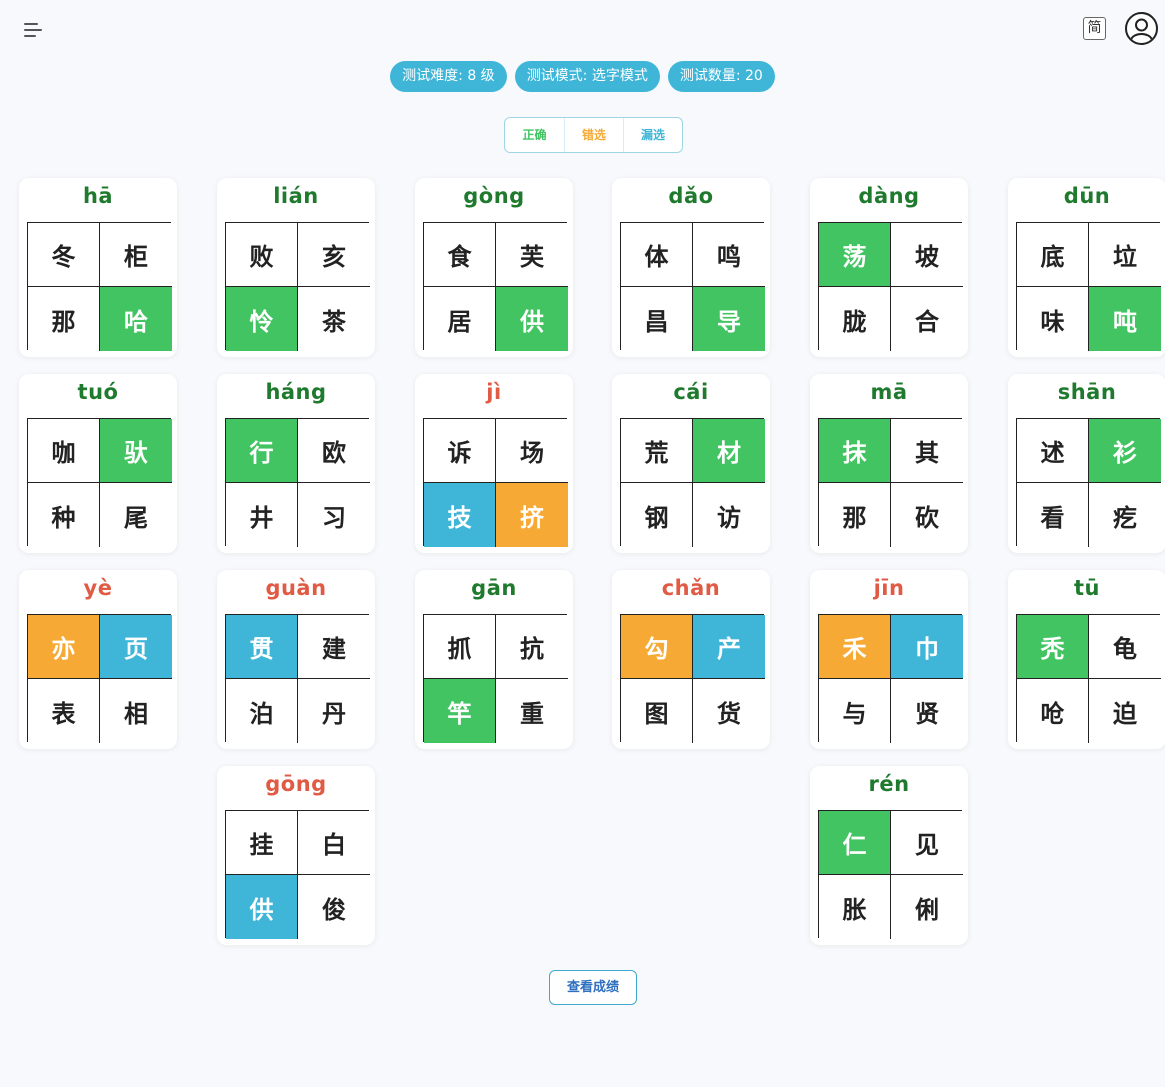  I want to click on character-option: 衫, so click(1125, 451).